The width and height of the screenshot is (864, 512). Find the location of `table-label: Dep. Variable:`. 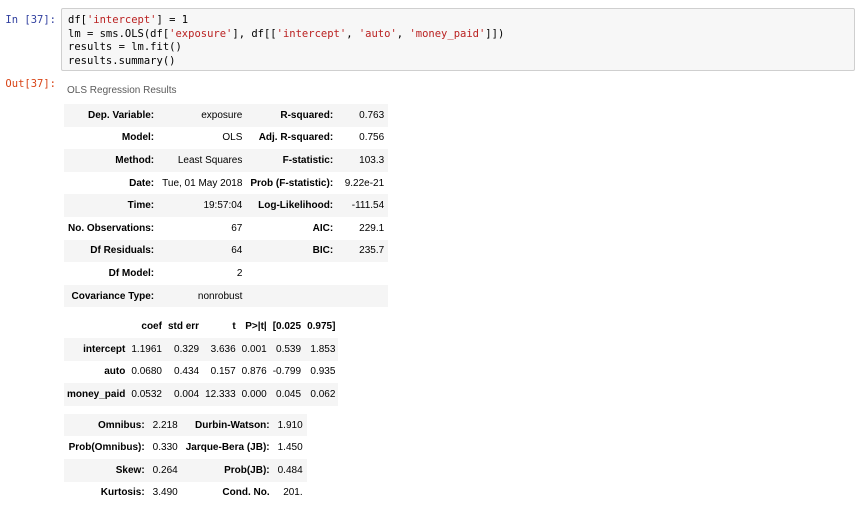

table-label: Dep. Variable: is located at coordinates (121, 115).